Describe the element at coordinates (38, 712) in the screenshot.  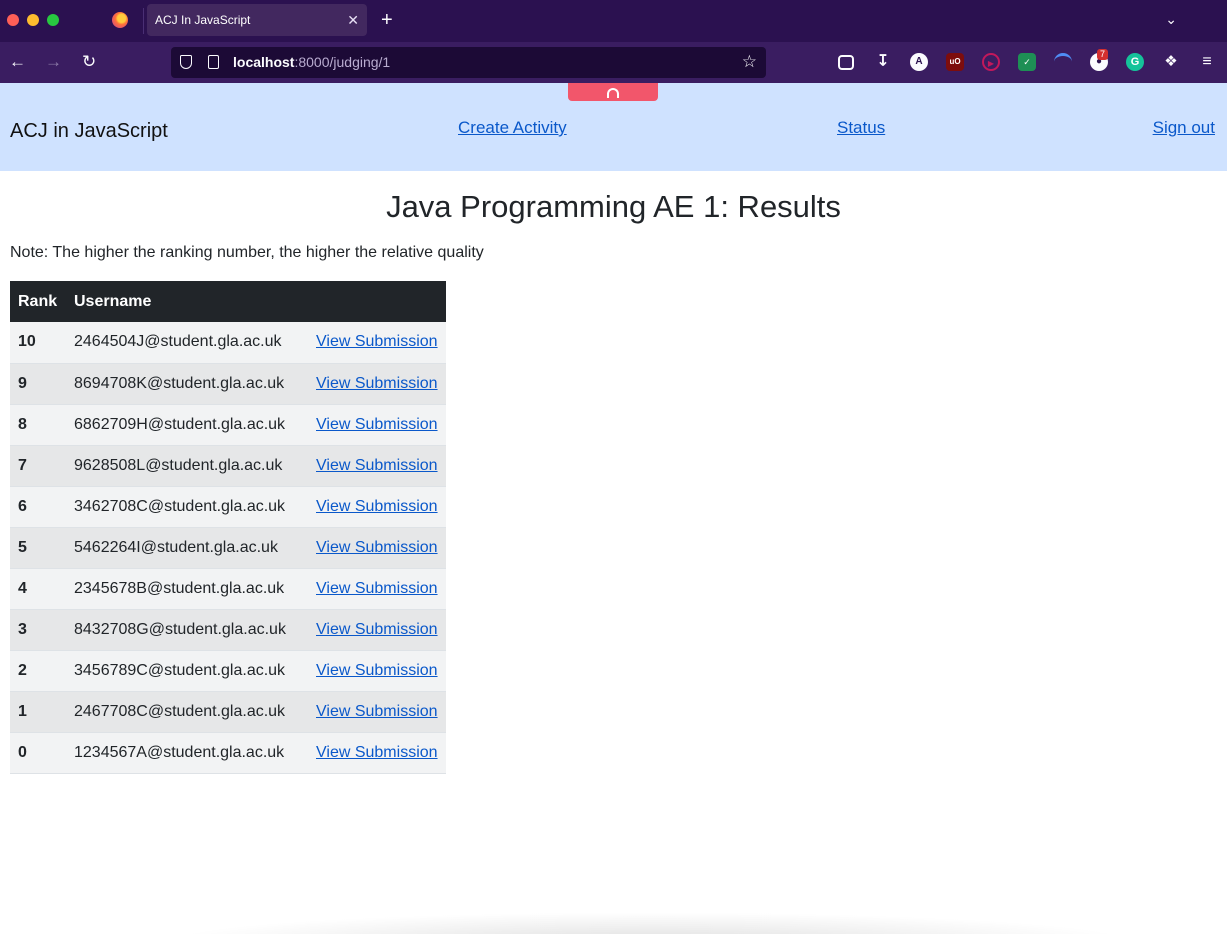
I see `rank-cell: 1` at that location.